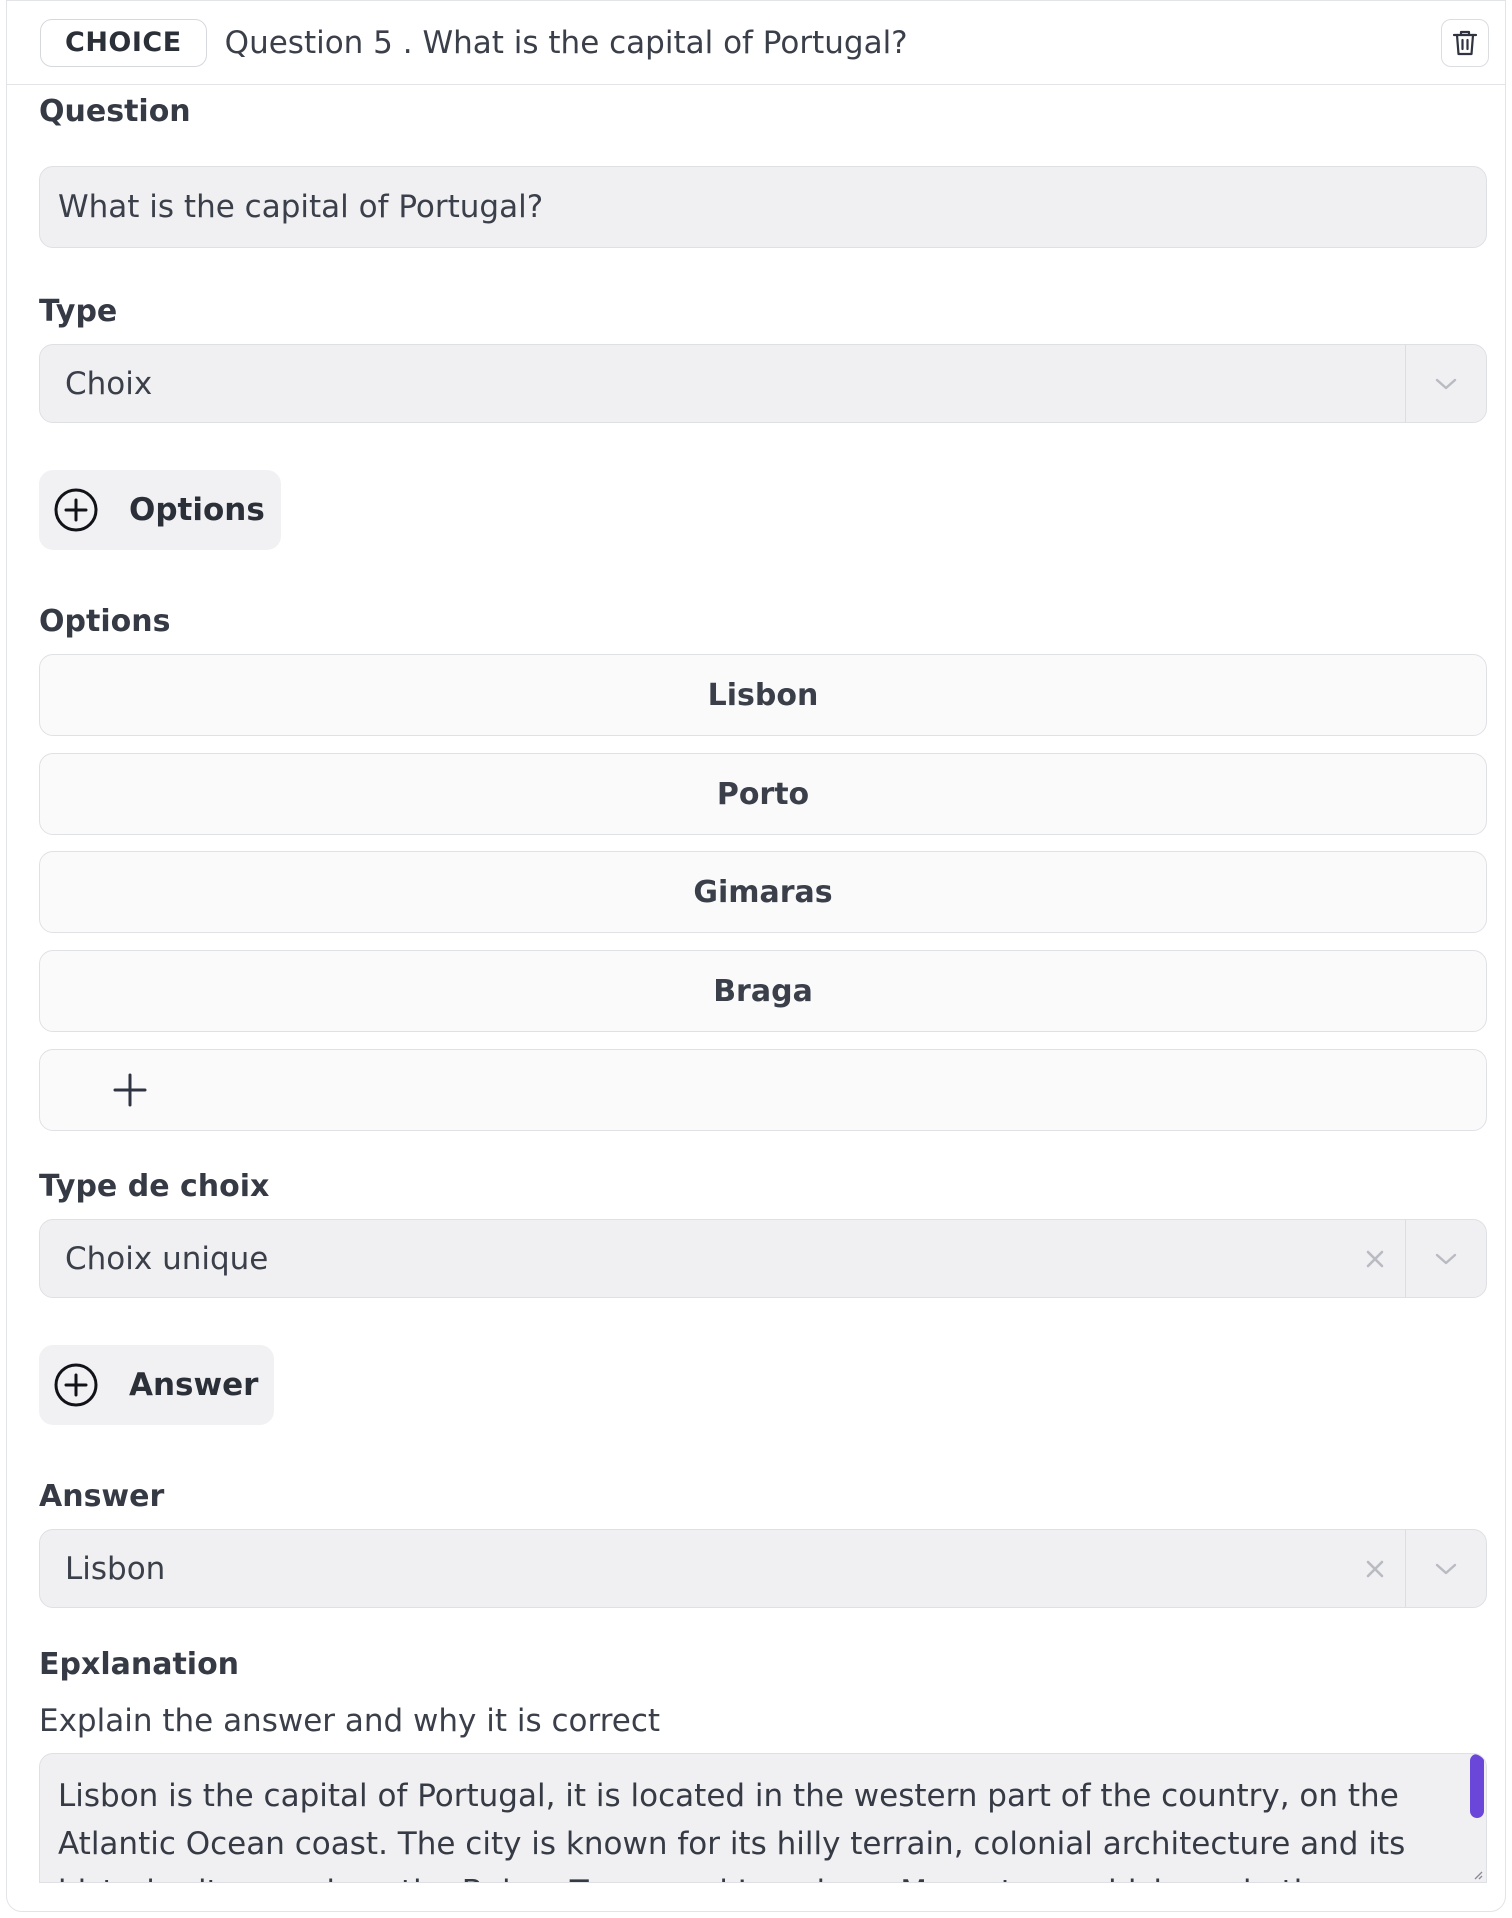 This screenshot has height=1918, width=1512. I want to click on question-input: What is the capital of Portugal?, so click(763, 207).